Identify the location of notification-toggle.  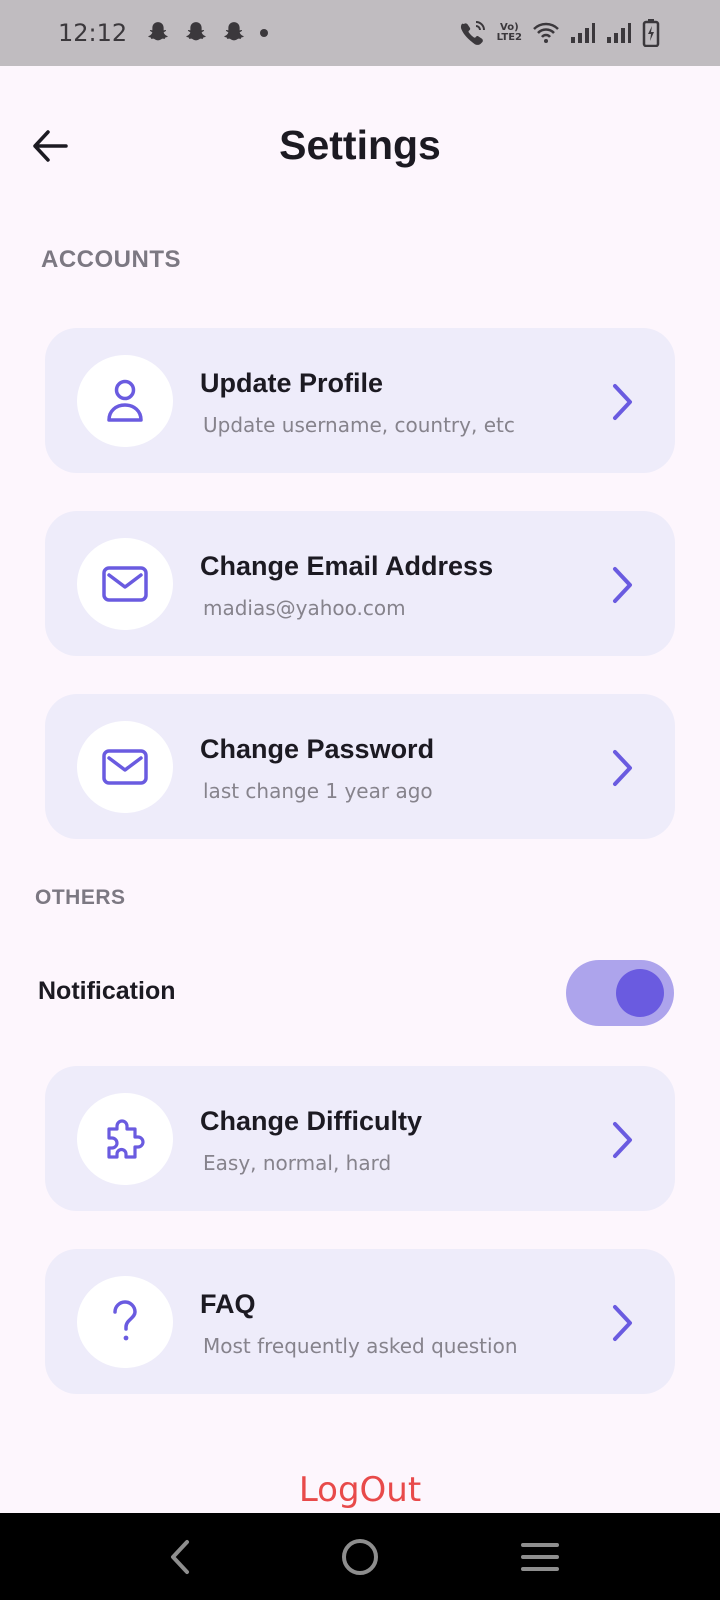
(620, 993).